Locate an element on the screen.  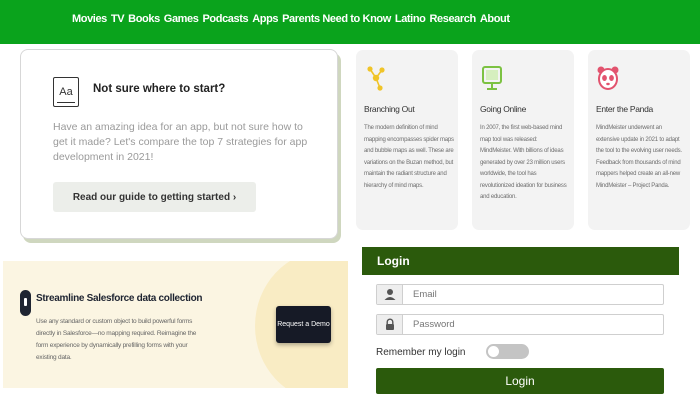
login-header: Login is located at coordinates (520, 261).